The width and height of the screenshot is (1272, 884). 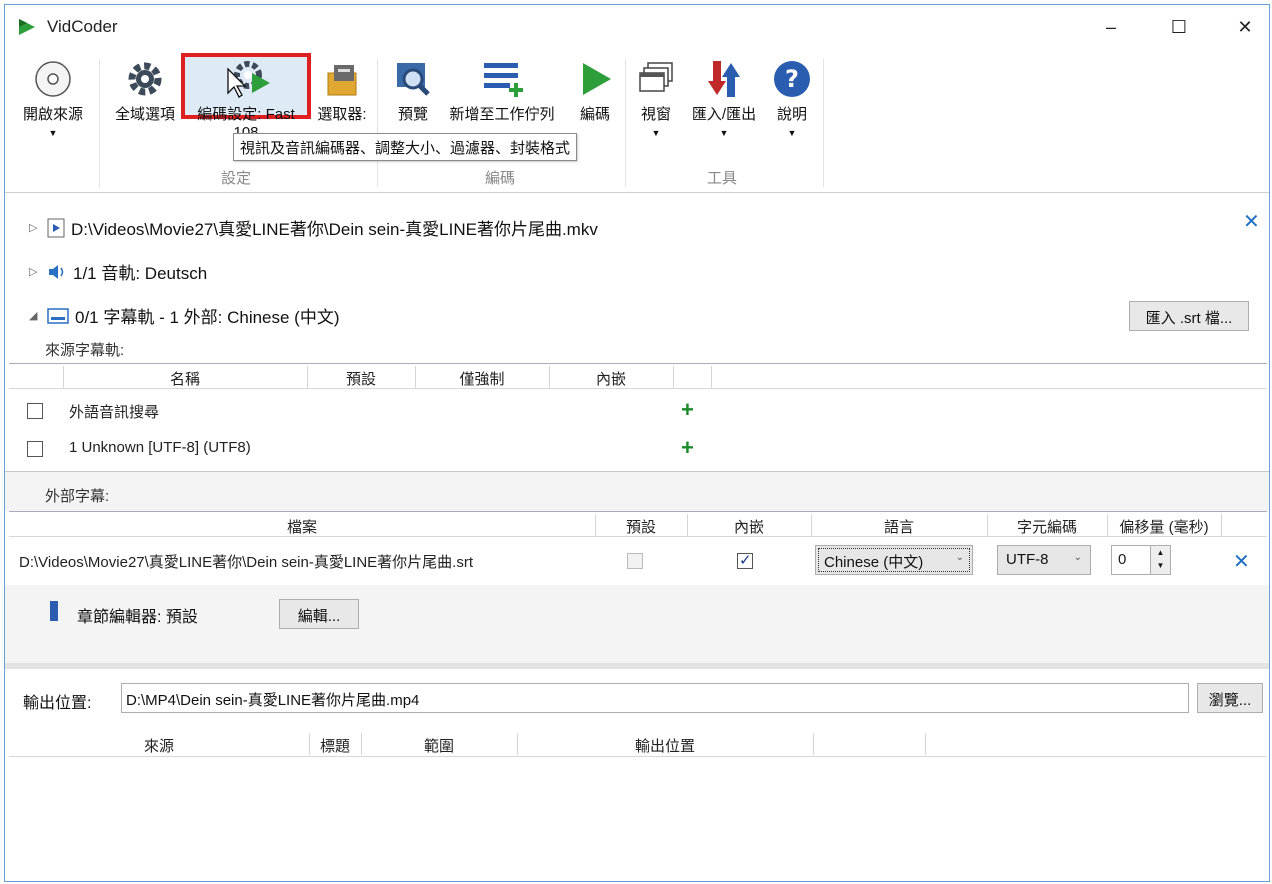 What do you see at coordinates (874, 562) in the screenshot?
I see `language-value: Chinese (中文)` at bounding box center [874, 562].